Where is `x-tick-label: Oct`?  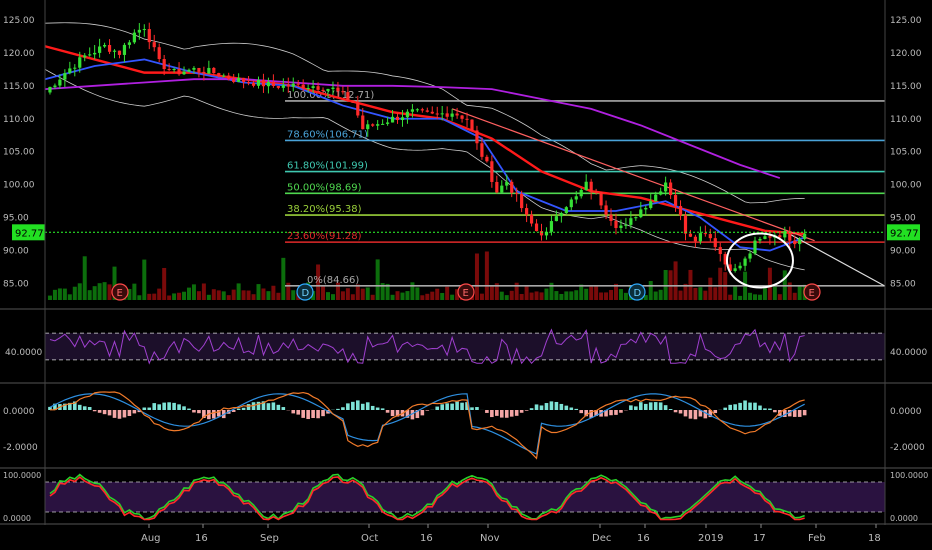 x-tick-label: Oct is located at coordinates (369, 538).